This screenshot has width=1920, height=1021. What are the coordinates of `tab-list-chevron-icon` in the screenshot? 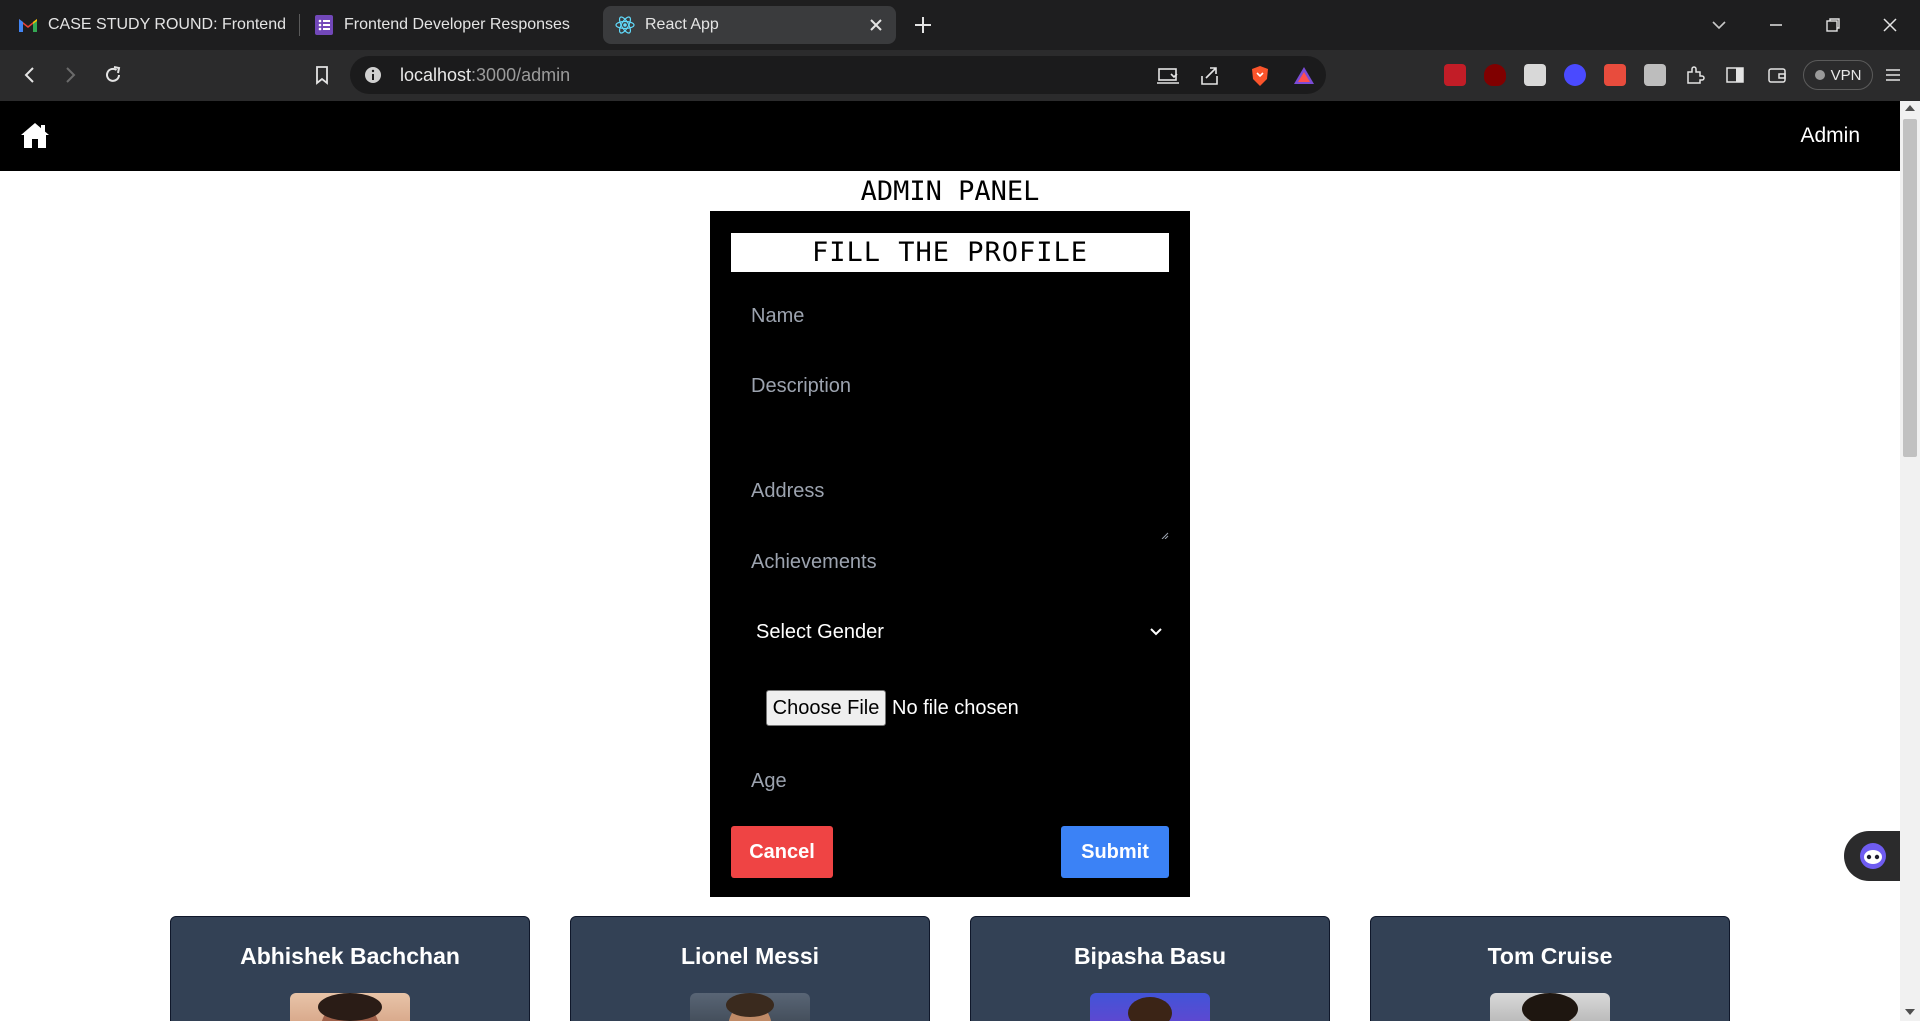 It's located at (1719, 25).